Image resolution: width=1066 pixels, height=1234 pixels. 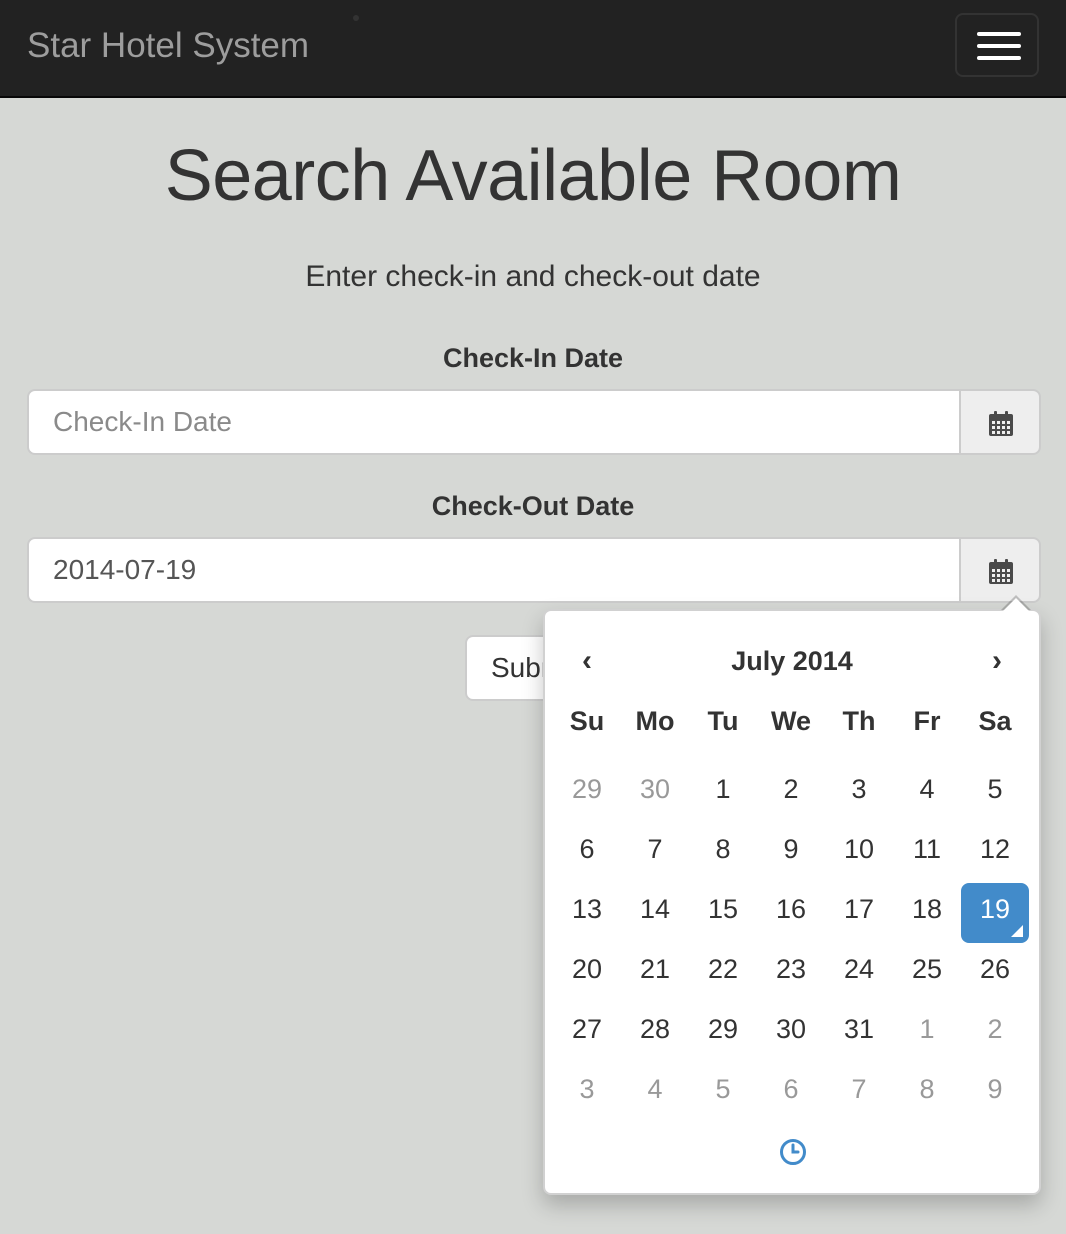 What do you see at coordinates (790, 721) in the screenshot?
I see `weekday-label: We` at bounding box center [790, 721].